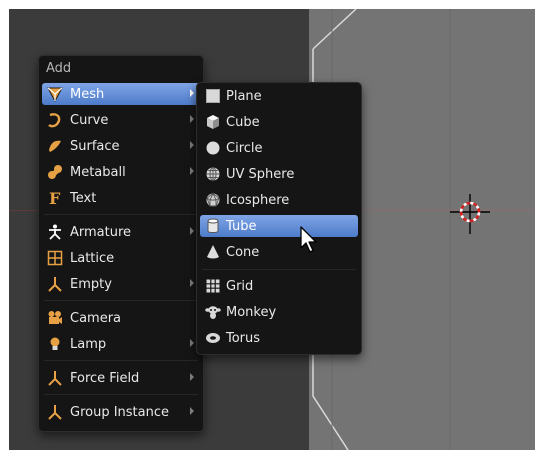  I want to click on menu-item-camera: Camera, so click(121, 318).